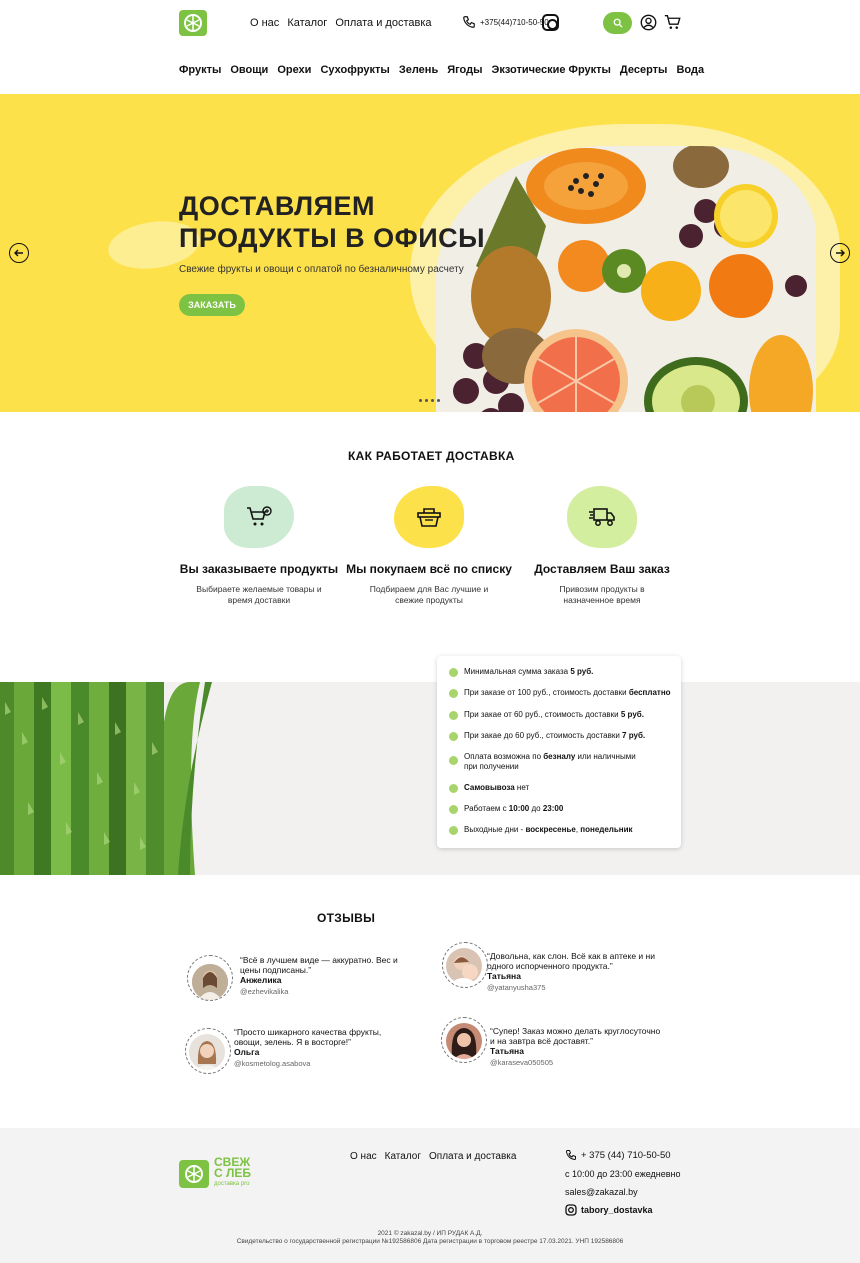 This screenshot has height=1263, width=860. What do you see at coordinates (617, 1210) in the screenshot?
I see `footer-instagram-handle: tabory_dostavka` at bounding box center [617, 1210].